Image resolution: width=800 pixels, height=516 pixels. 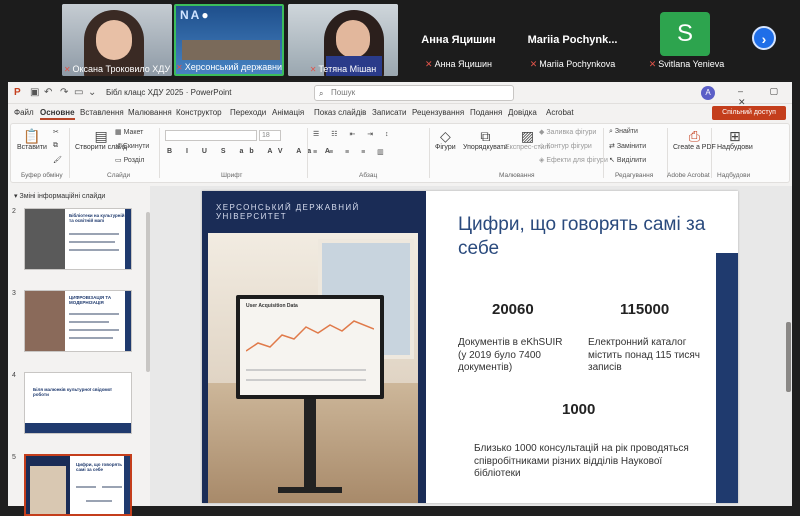 What do you see at coordinates (72, 392) in the screenshot?
I see `thumb-title: Біля малюнків культурної свідомої роботи` at bounding box center [72, 392].